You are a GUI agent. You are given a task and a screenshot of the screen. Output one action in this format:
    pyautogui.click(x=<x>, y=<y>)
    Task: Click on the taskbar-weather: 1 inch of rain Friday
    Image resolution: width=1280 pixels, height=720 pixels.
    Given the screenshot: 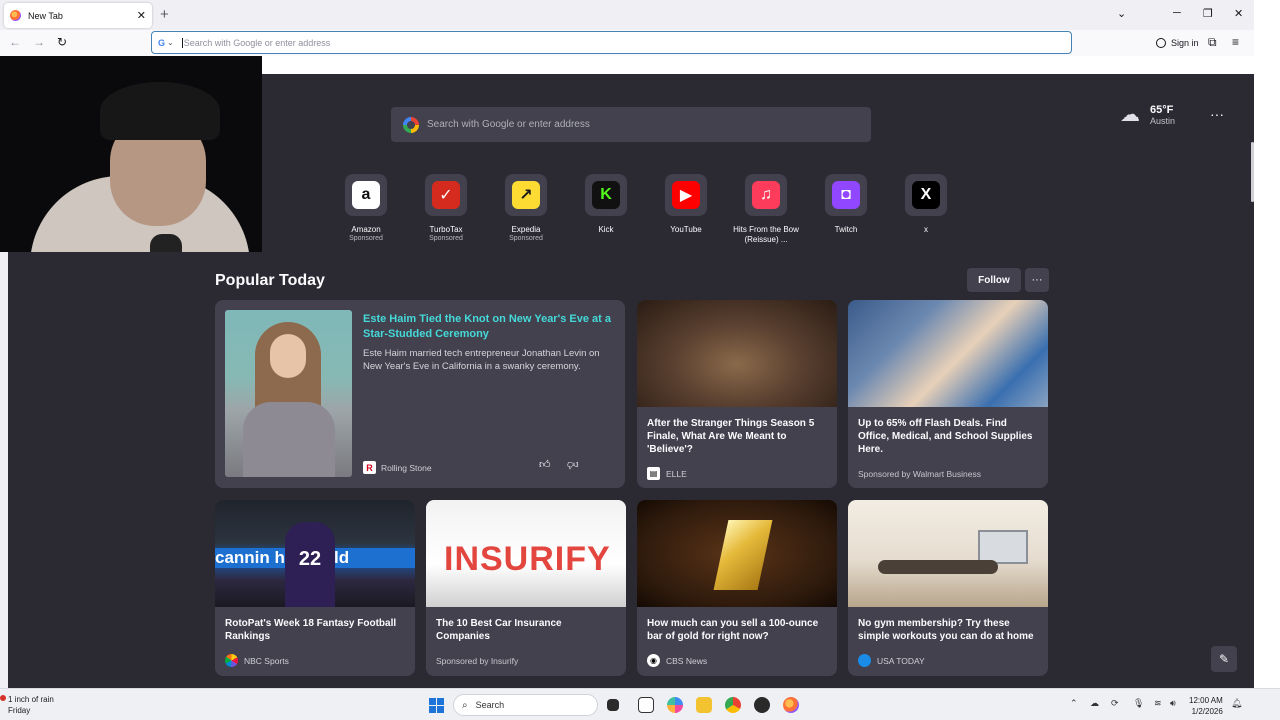 What is the action you would take?
    pyautogui.click(x=31, y=705)
    